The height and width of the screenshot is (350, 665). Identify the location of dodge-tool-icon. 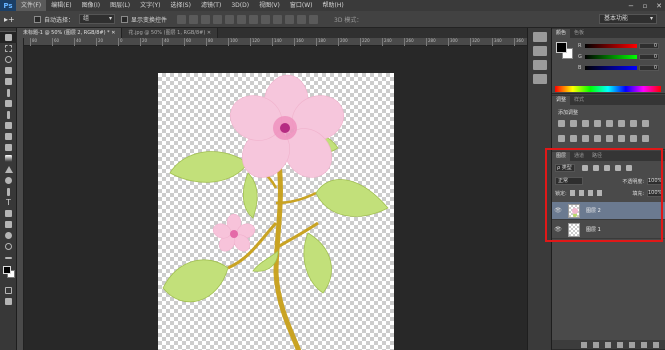
(8, 180).